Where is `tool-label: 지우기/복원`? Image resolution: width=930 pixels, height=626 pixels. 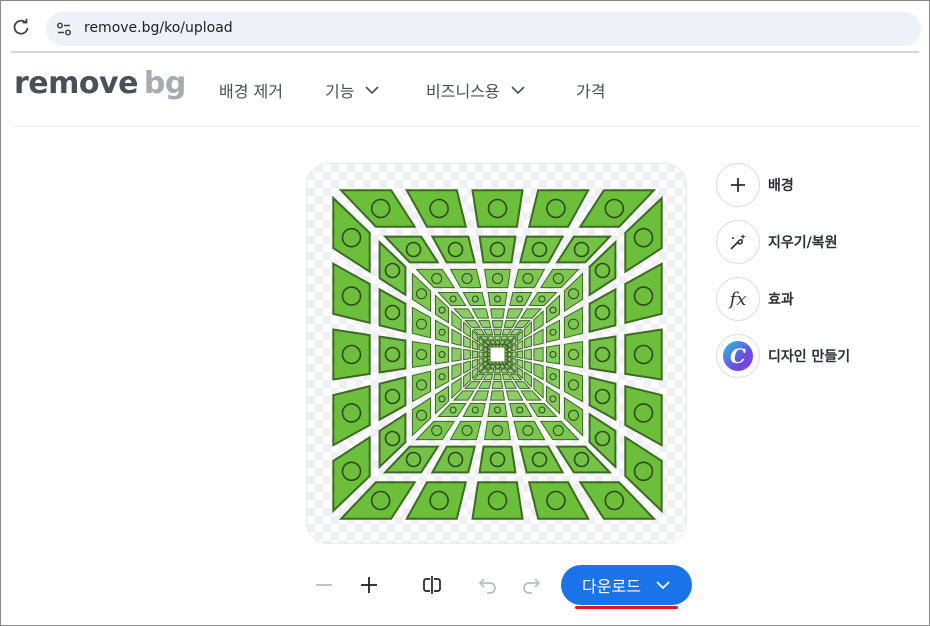
tool-label: 지우기/복원 is located at coordinates (803, 243).